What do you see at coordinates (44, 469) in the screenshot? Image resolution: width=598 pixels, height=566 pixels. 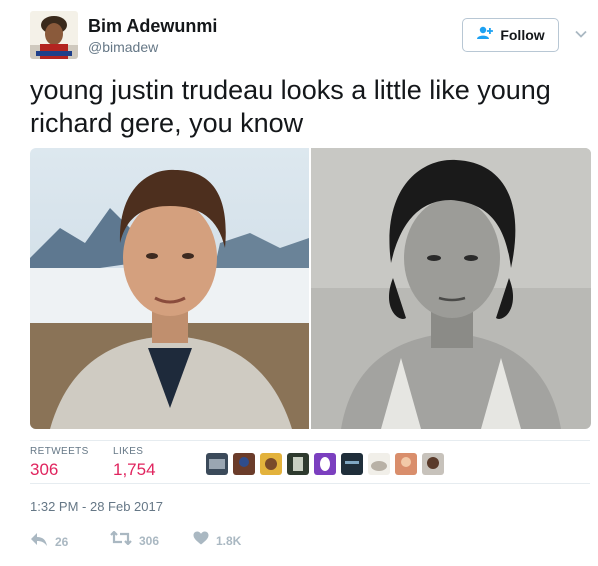 I see `retweets-value: 306` at bounding box center [44, 469].